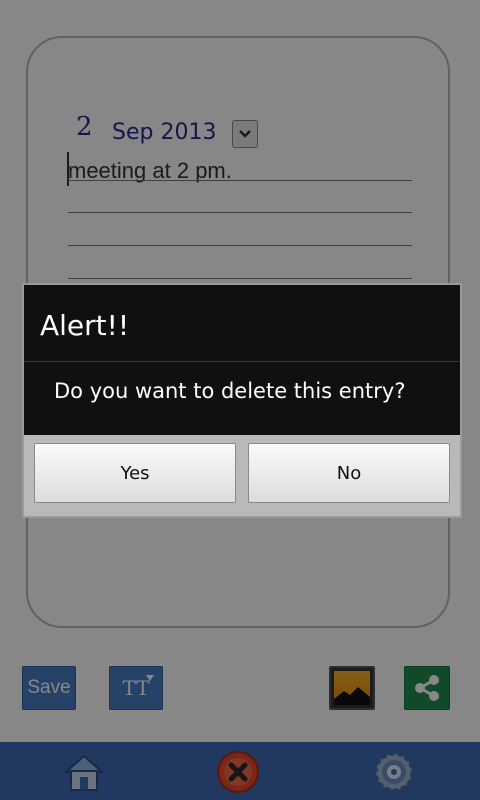 This screenshot has width=480, height=800. What do you see at coordinates (349, 473) in the screenshot?
I see `no-button: No` at bounding box center [349, 473].